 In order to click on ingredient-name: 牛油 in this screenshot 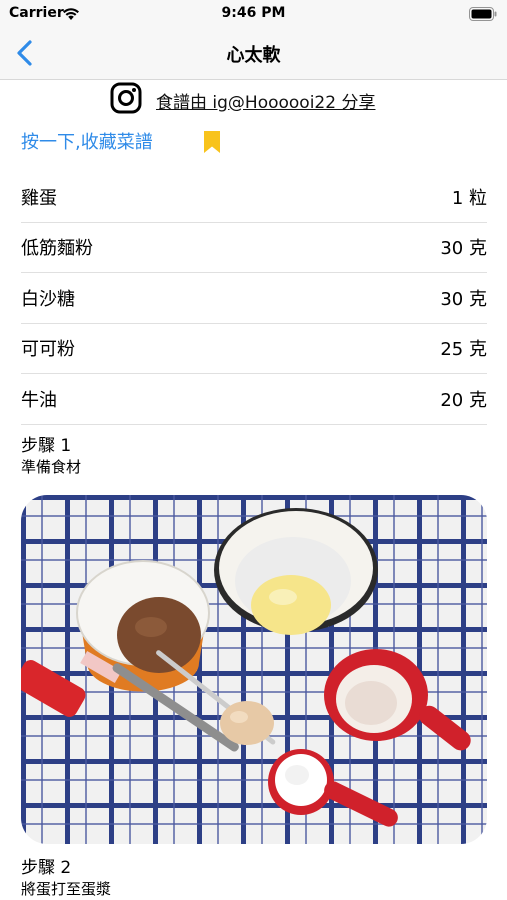, I will do `click(39, 400)`.